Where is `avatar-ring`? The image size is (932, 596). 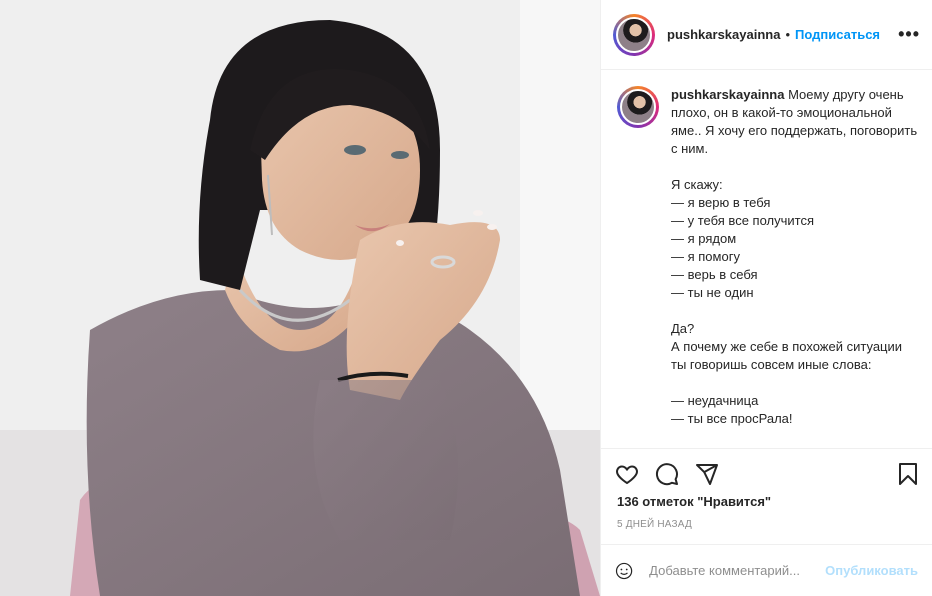
avatar-ring is located at coordinates (634, 34).